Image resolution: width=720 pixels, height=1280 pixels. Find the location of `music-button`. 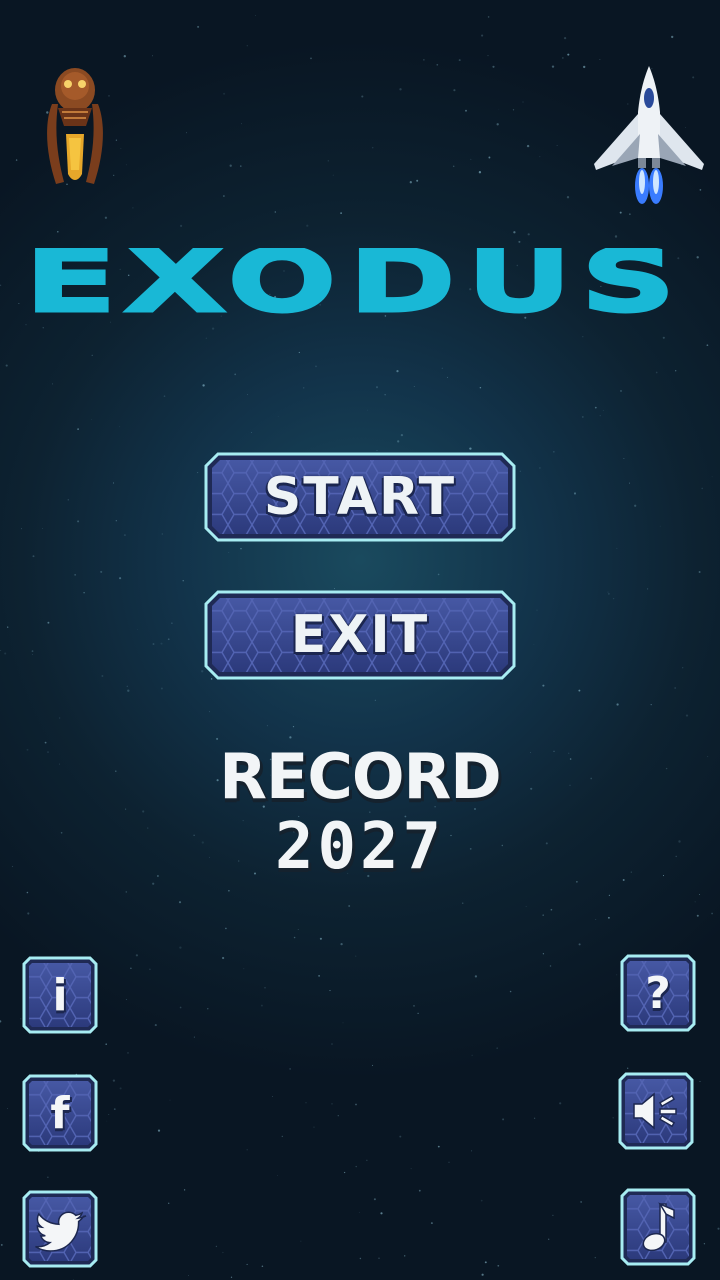

music-button is located at coordinates (658, 1227).